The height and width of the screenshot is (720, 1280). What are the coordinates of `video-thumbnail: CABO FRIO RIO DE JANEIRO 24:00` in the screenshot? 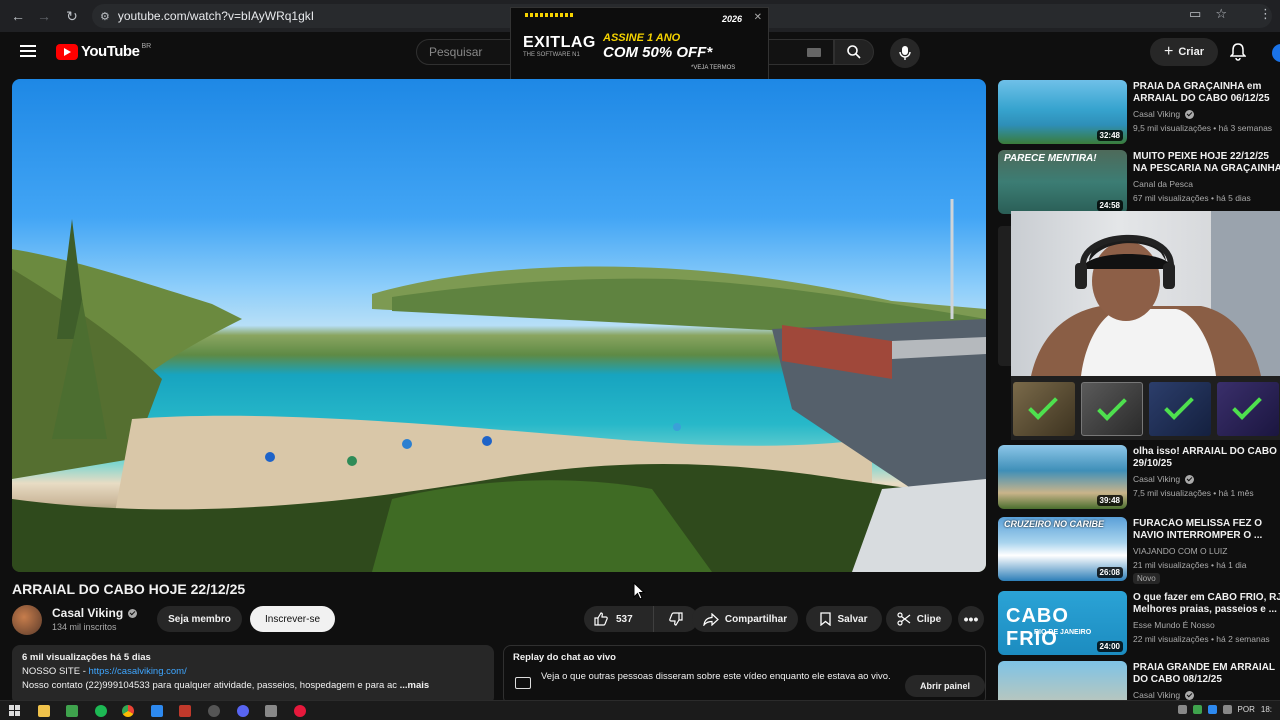 It's located at (1062, 623).